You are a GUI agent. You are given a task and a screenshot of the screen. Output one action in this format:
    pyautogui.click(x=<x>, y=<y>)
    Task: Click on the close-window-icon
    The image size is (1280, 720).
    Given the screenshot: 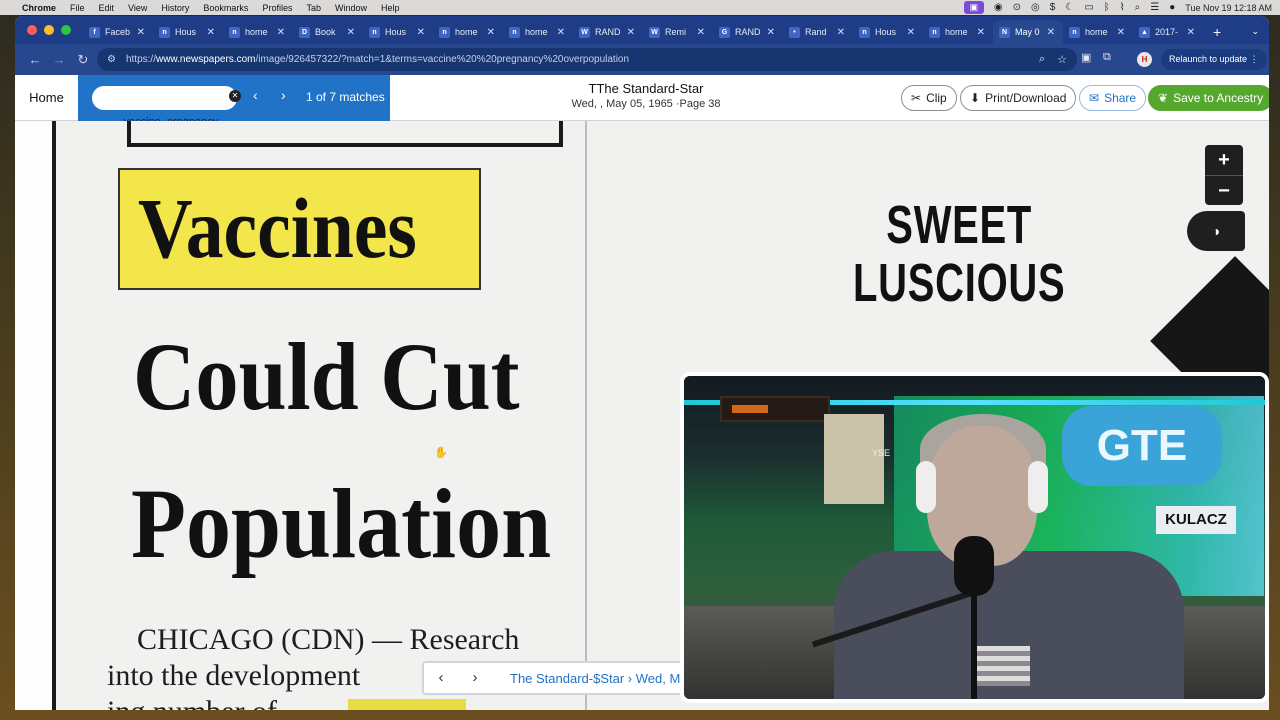 What is the action you would take?
    pyautogui.click(x=32, y=30)
    